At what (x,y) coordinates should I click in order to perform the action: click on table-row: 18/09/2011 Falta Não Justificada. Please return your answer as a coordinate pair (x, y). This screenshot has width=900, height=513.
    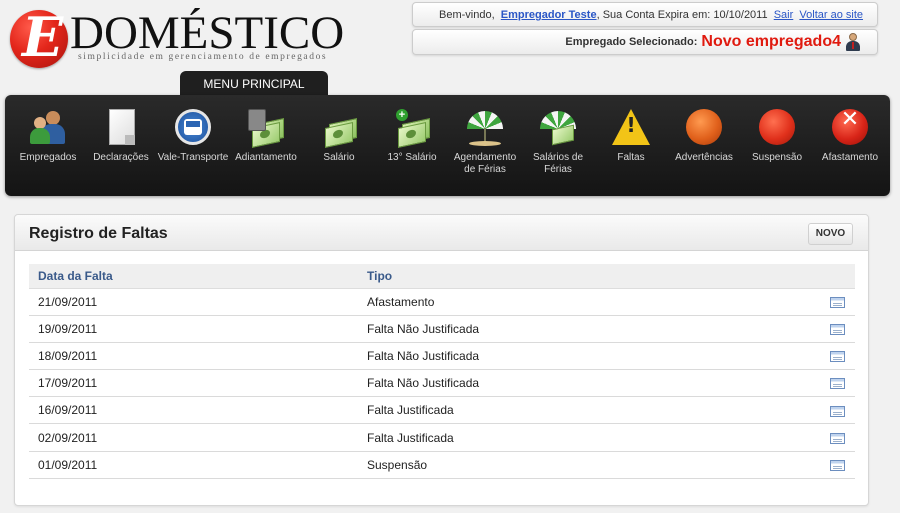
    Looking at the image, I should click on (442, 356).